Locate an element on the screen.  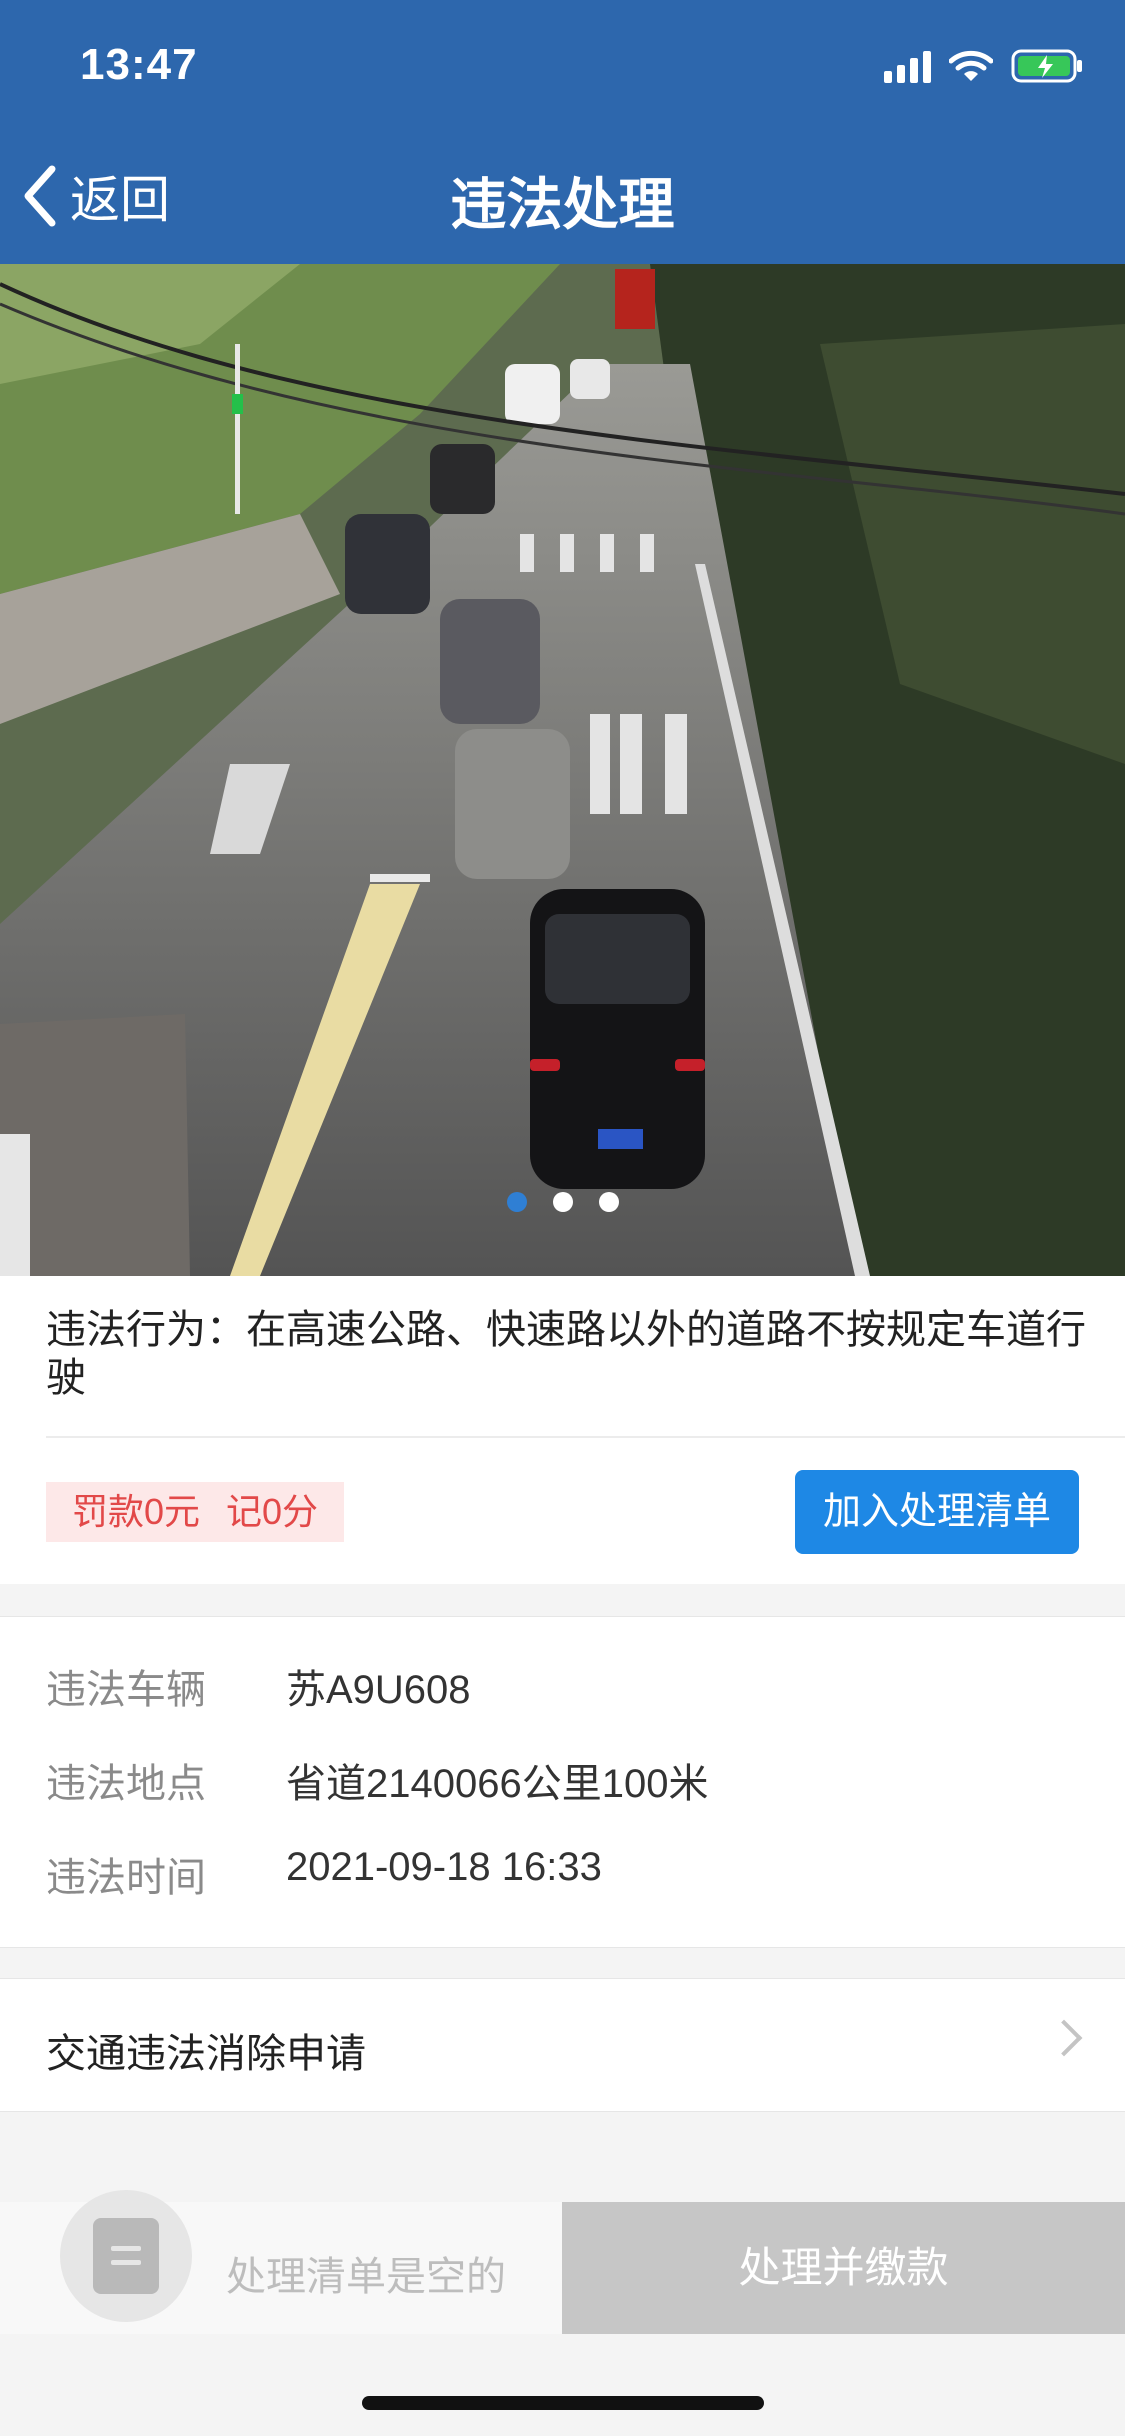
status-icons is located at coordinates (984, 66).